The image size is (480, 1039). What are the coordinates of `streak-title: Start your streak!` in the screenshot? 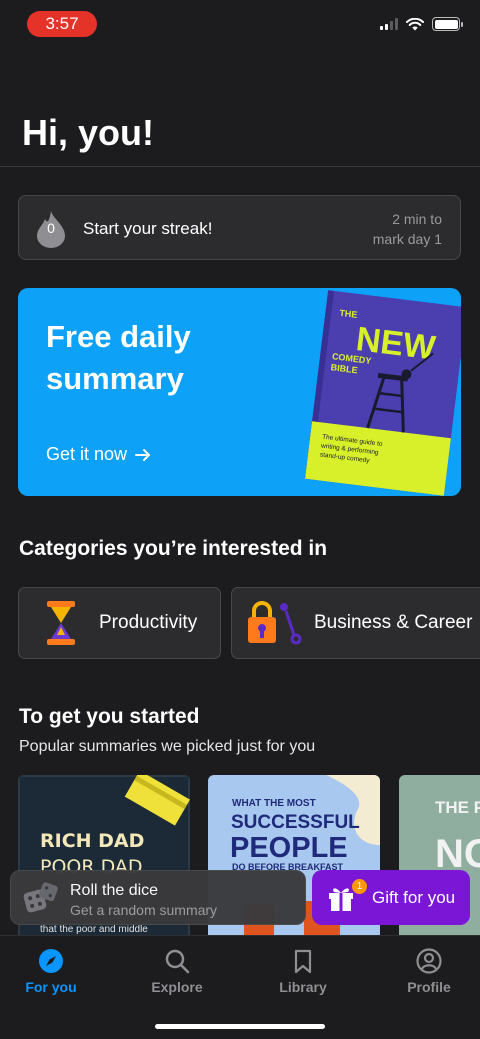 It's located at (148, 228).